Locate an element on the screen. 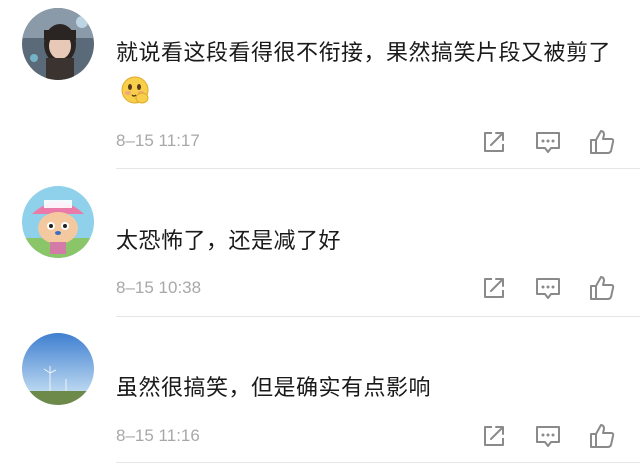 The width and height of the screenshot is (640, 474). comment-text: 太恐怖了，还是减了好 is located at coordinates (371, 242).